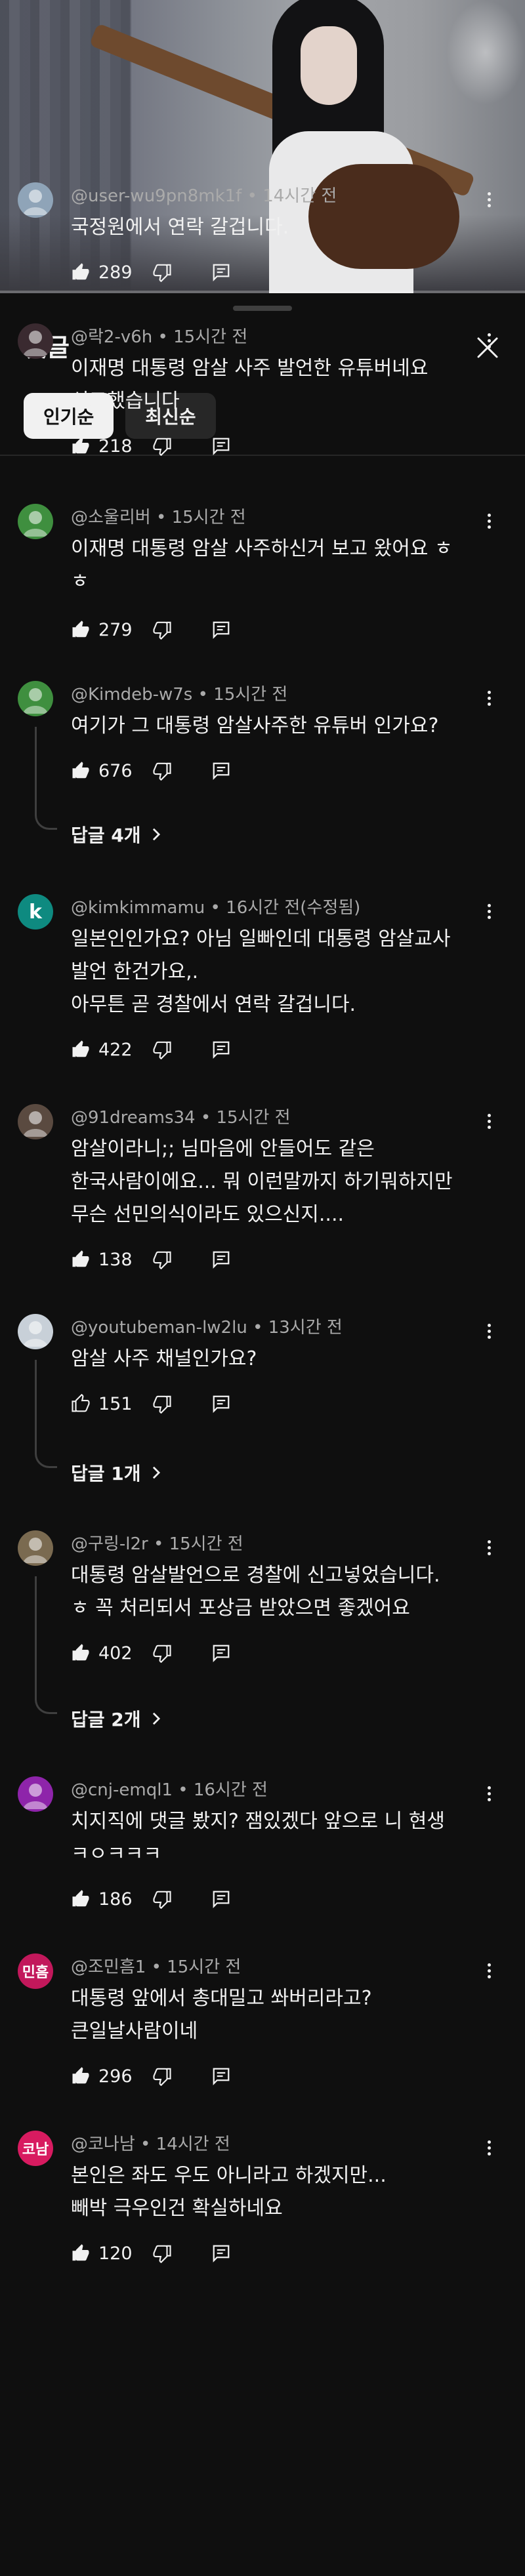  I want to click on comment-author: @youtubeman-lw2lu, so click(159, 1328).